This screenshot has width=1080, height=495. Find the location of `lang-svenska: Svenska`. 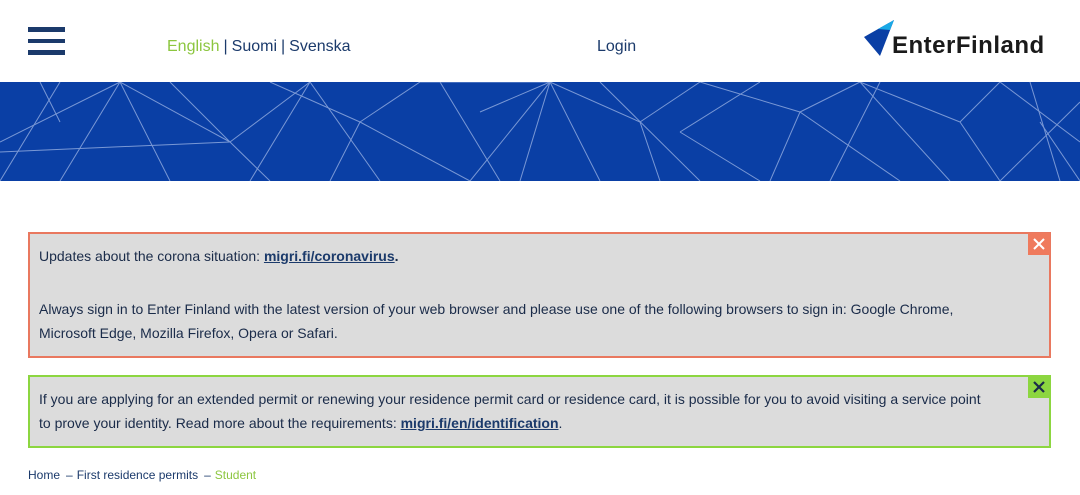

lang-svenska: Svenska is located at coordinates (319, 46).